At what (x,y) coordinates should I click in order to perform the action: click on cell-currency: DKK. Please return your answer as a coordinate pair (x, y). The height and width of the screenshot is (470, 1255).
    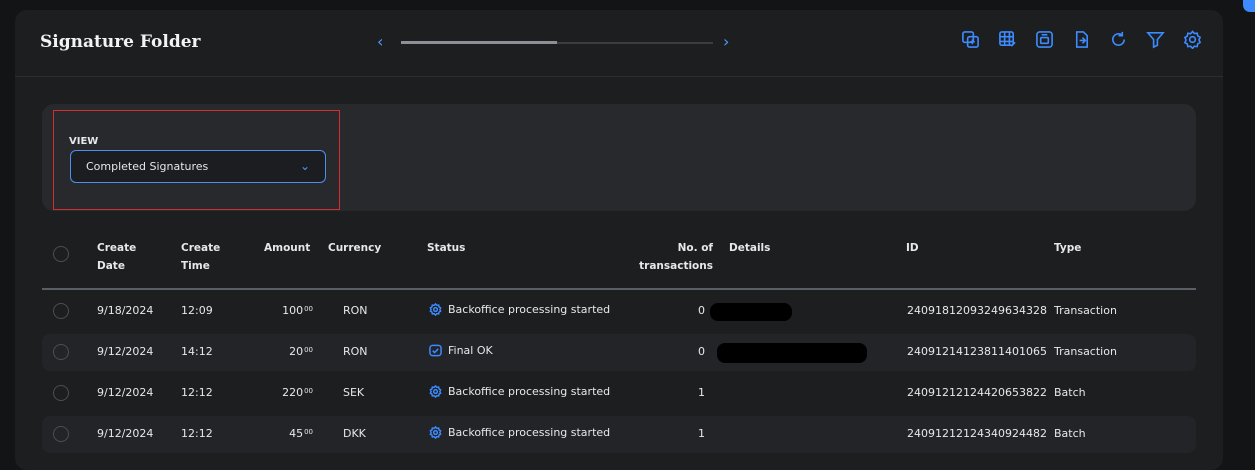
    Looking at the image, I should click on (354, 433).